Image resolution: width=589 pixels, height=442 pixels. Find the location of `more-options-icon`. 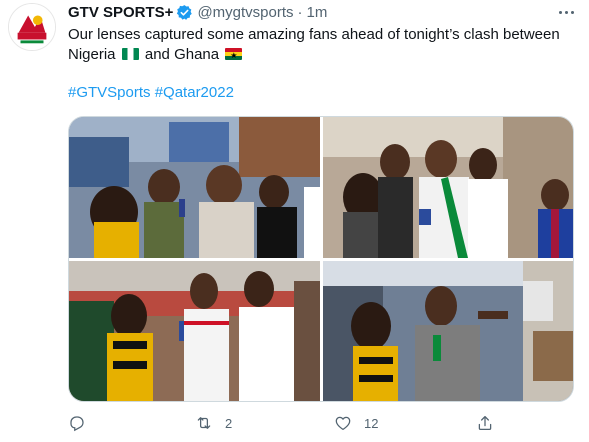

more-options-icon is located at coordinates (566, 12).